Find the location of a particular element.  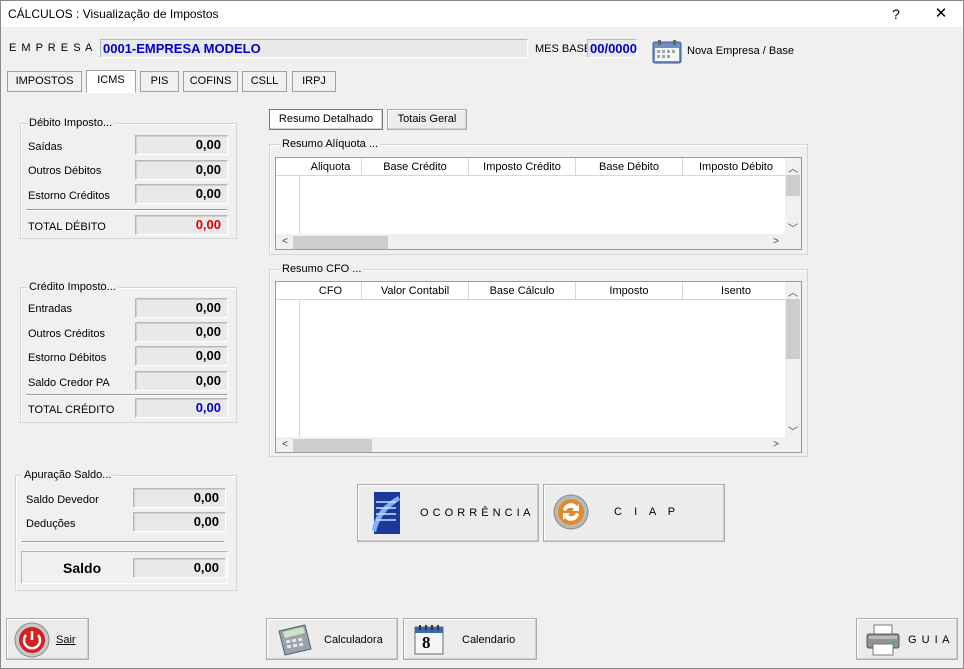

total-credito-label: TOTAL CRÉDITO is located at coordinates (71, 410).